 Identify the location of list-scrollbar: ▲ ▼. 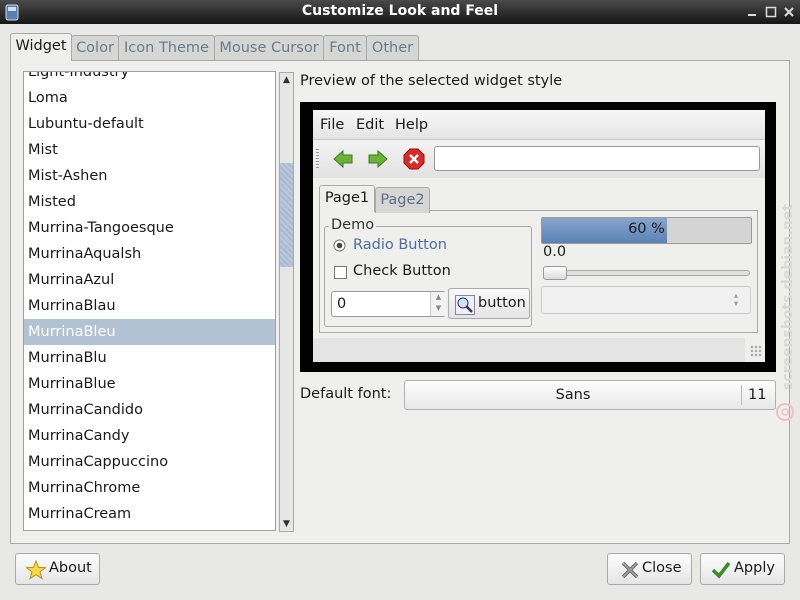
(286, 302).